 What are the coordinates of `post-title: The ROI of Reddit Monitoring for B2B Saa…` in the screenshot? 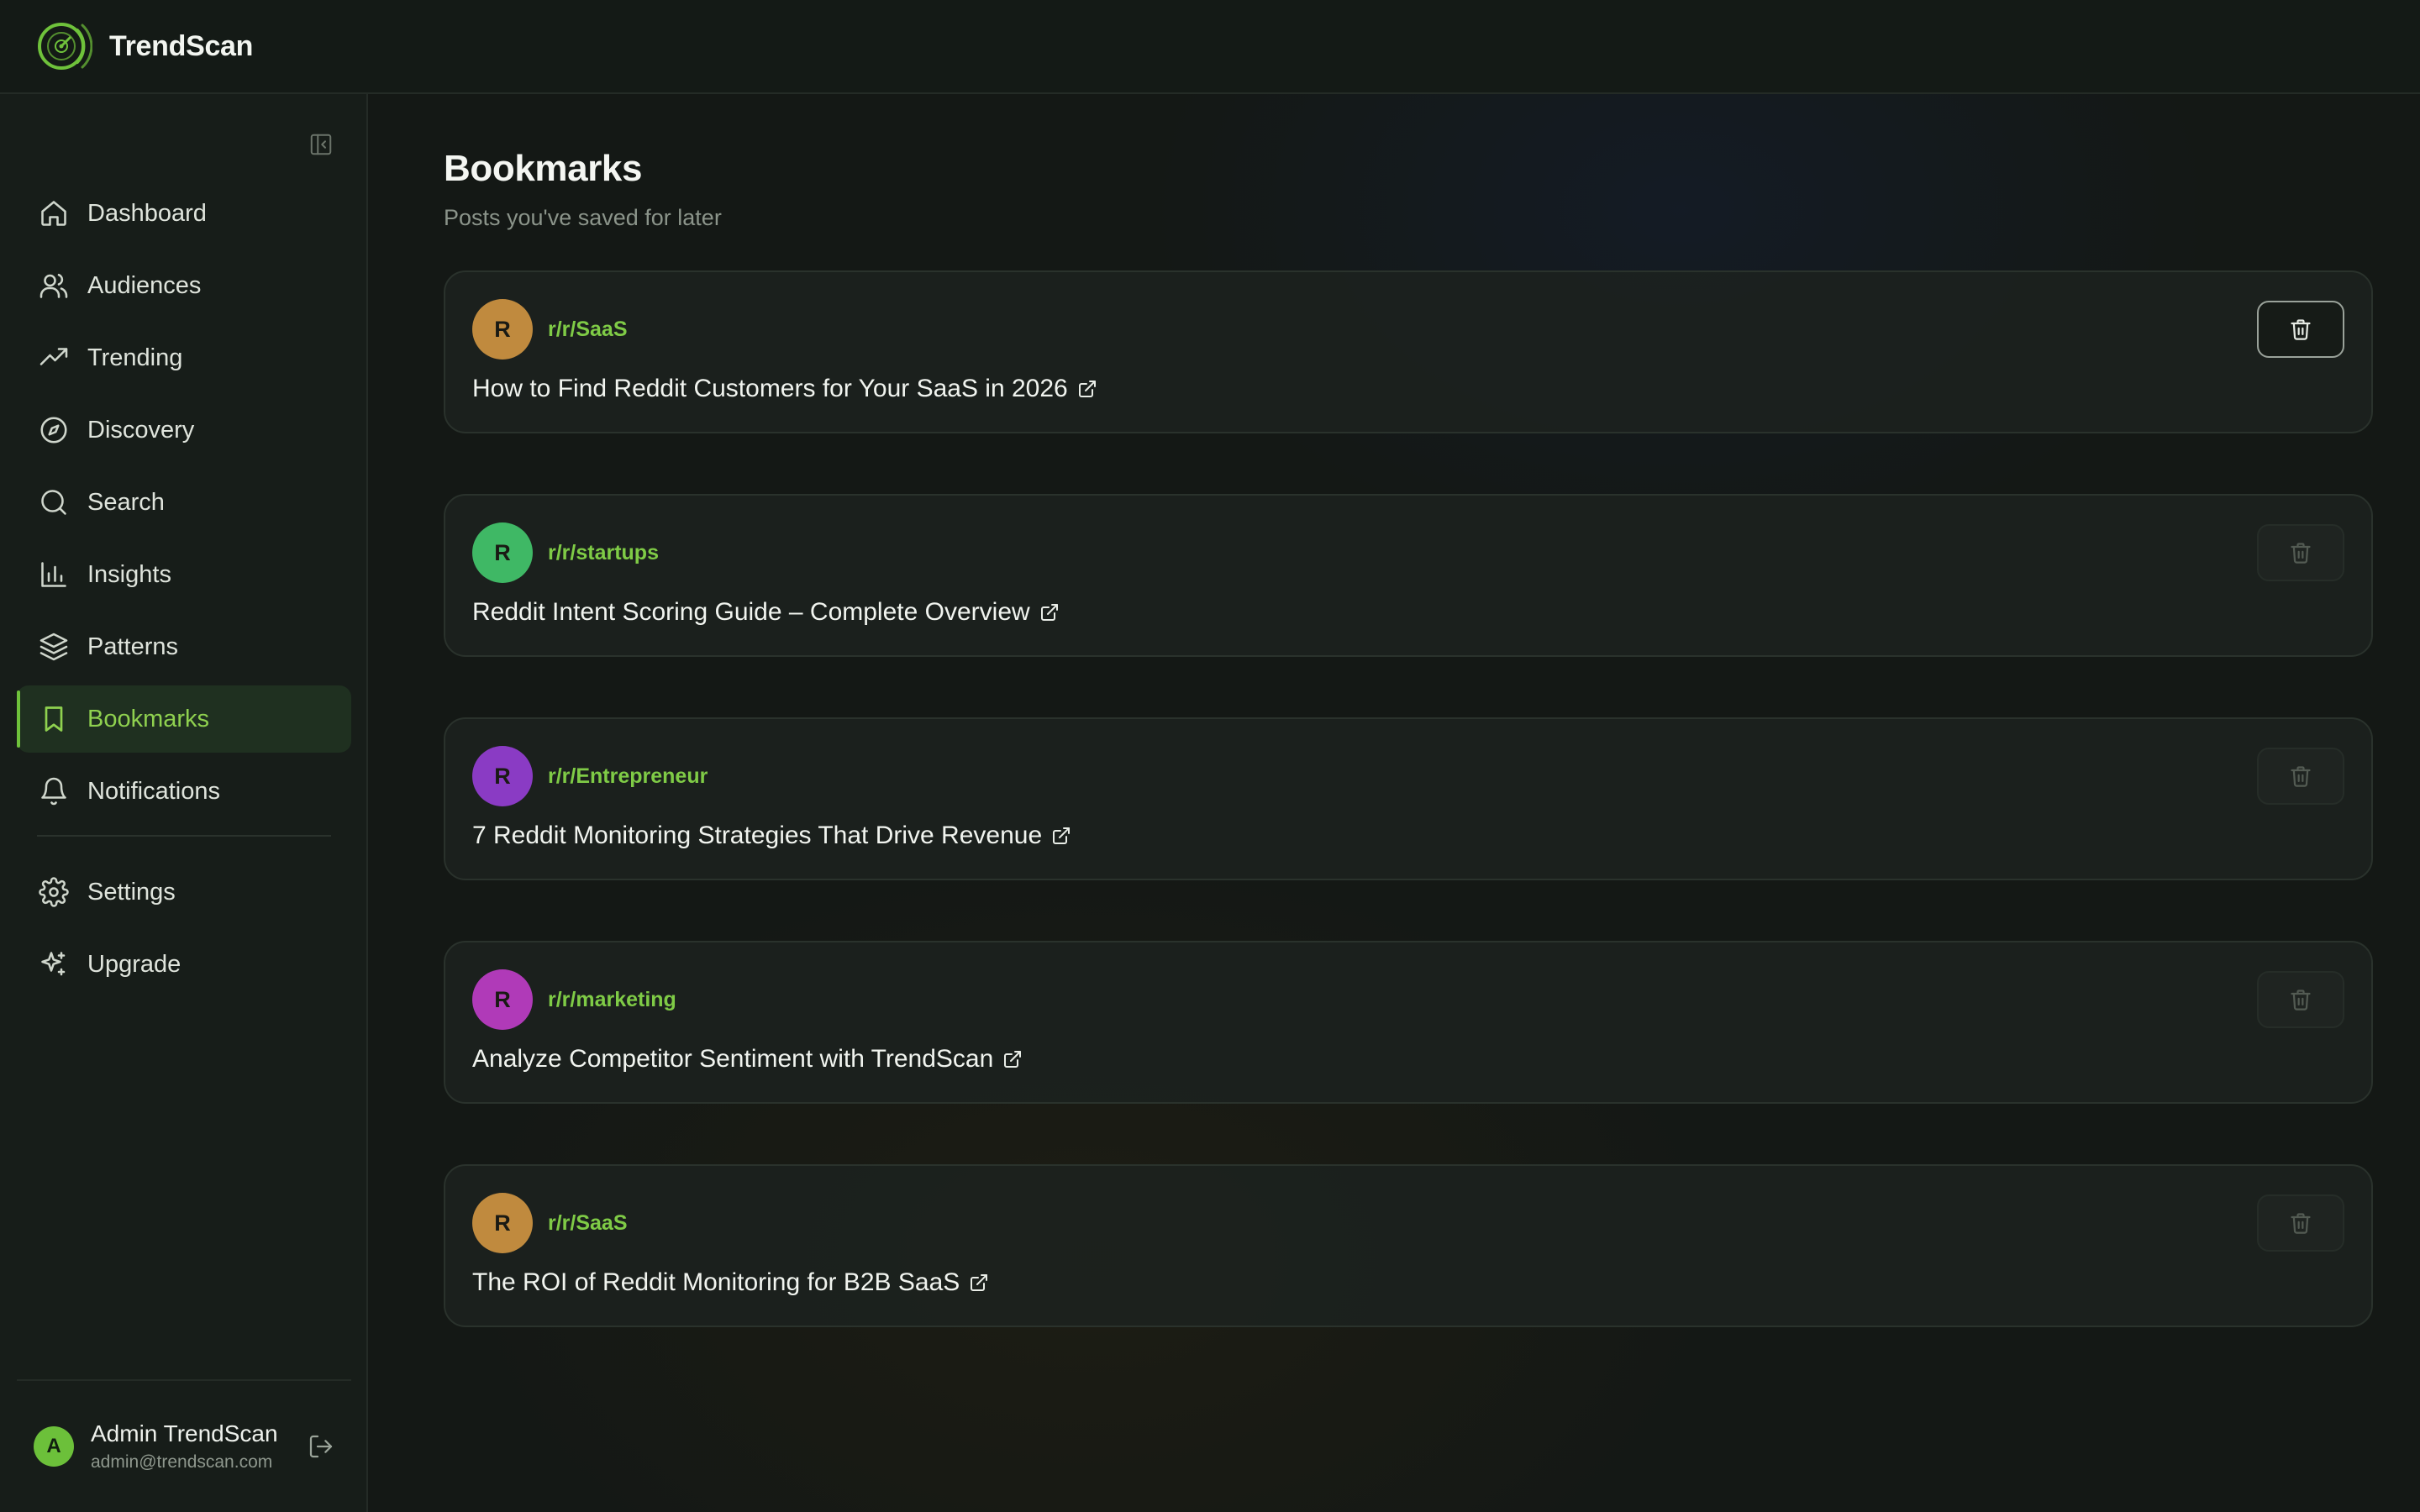 It's located at (716, 1282).